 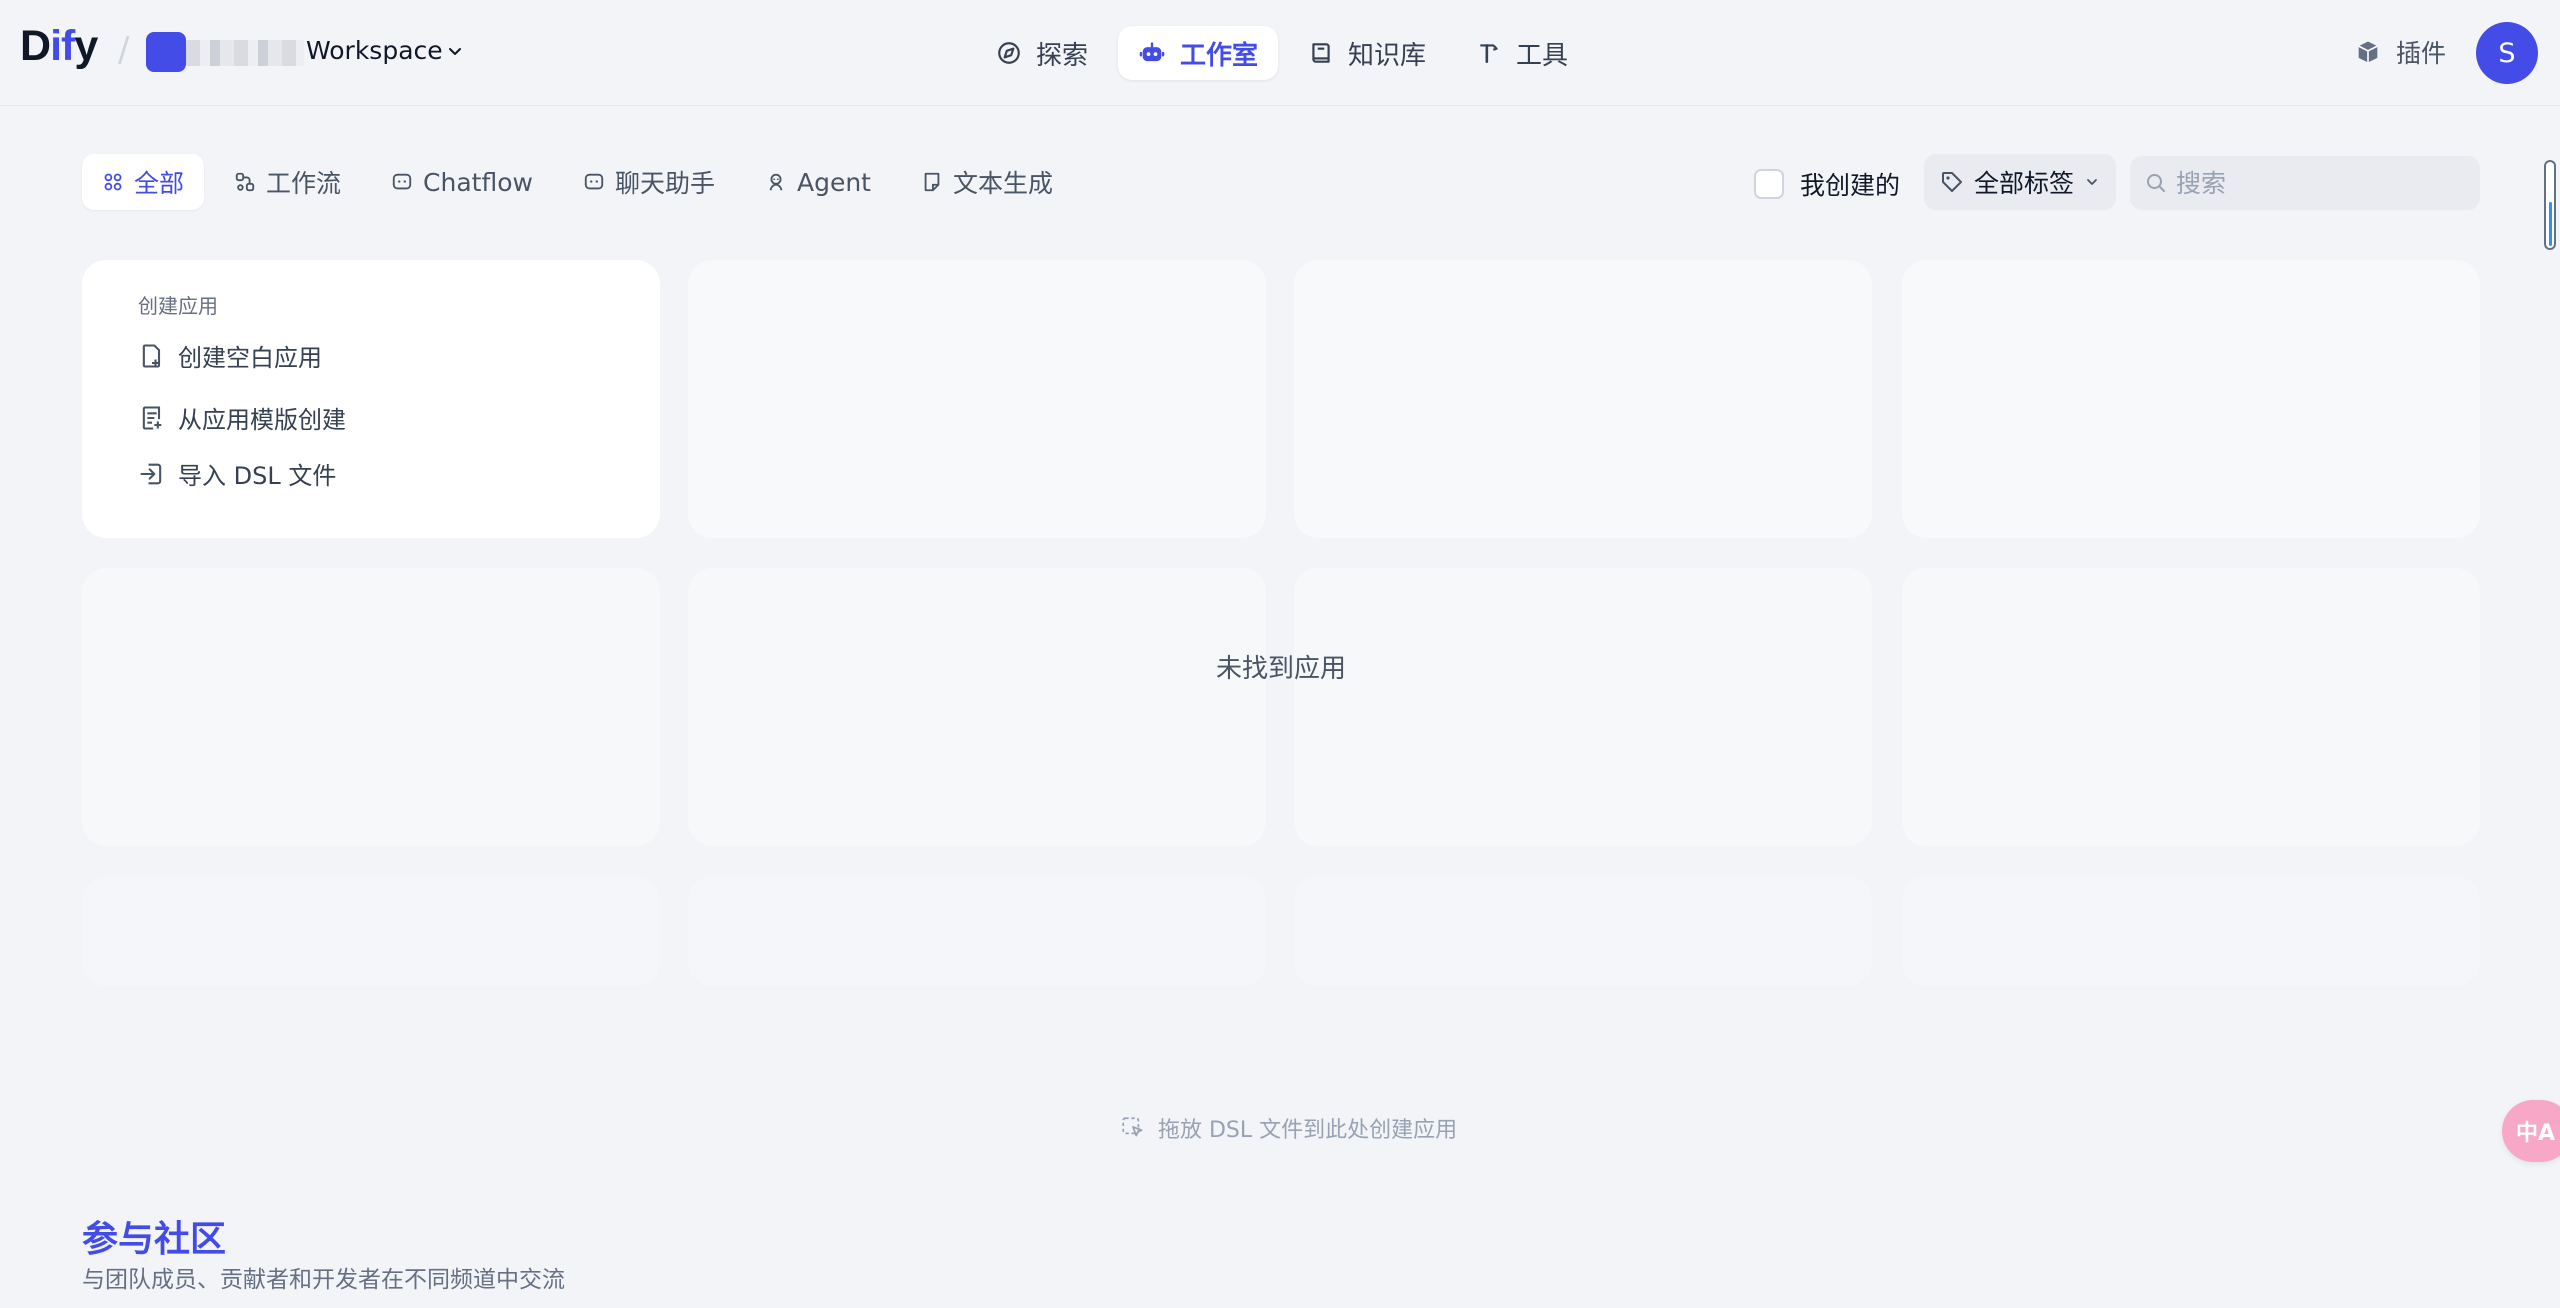 I want to click on nav-knowledge-label: 知识库, so click(x=1387, y=55).